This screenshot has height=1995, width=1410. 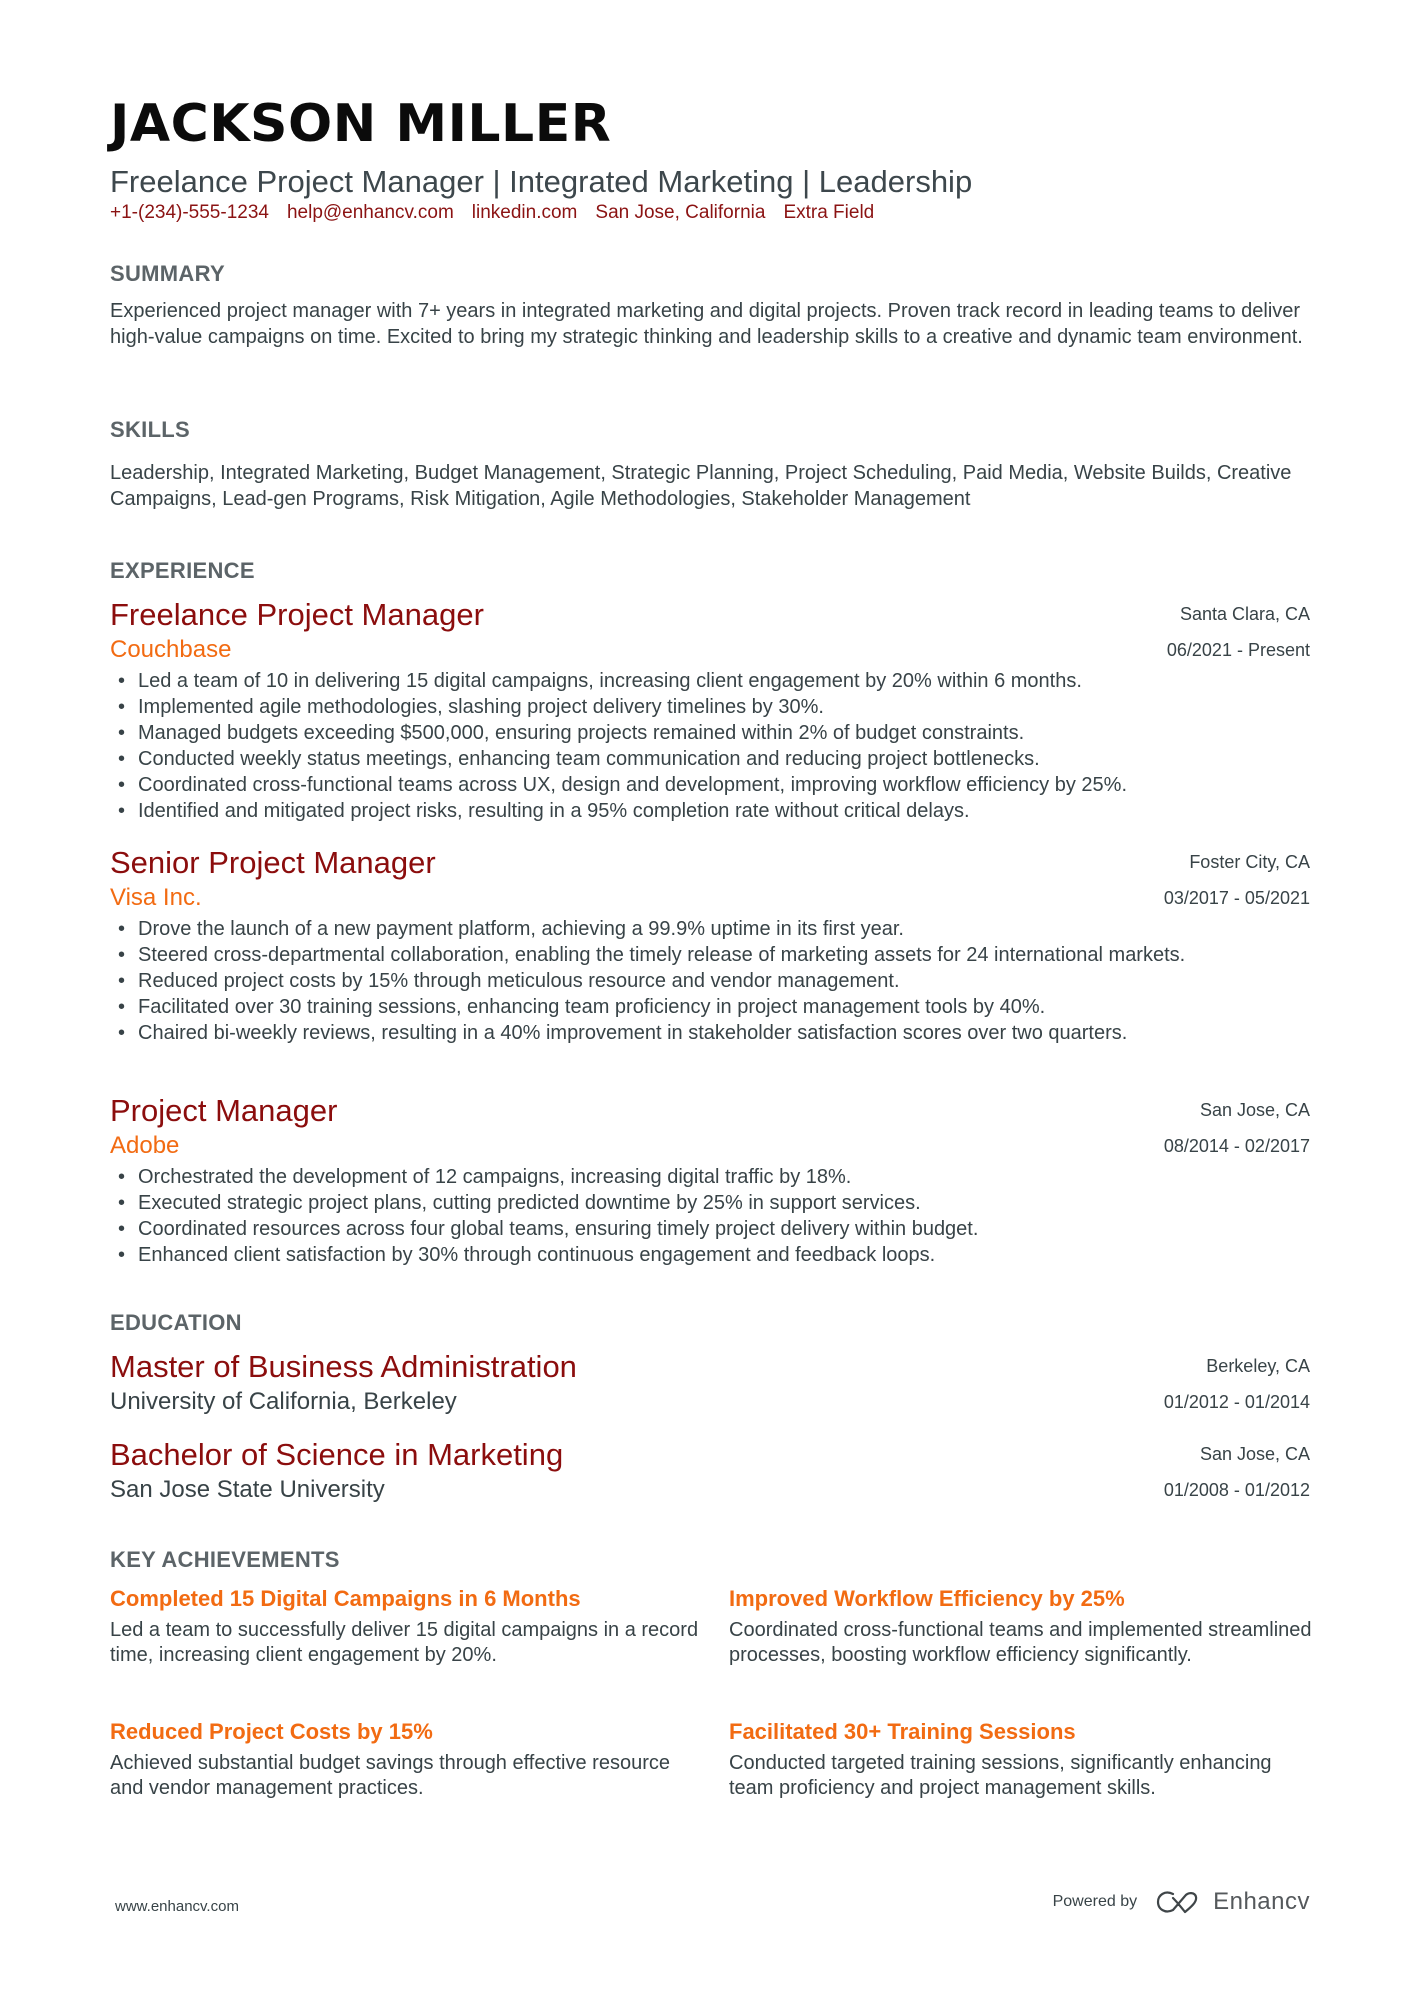 What do you see at coordinates (927, 1598) in the screenshot?
I see `achievement-title: Improved Workflow Efficiency by 25%` at bounding box center [927, 1598].